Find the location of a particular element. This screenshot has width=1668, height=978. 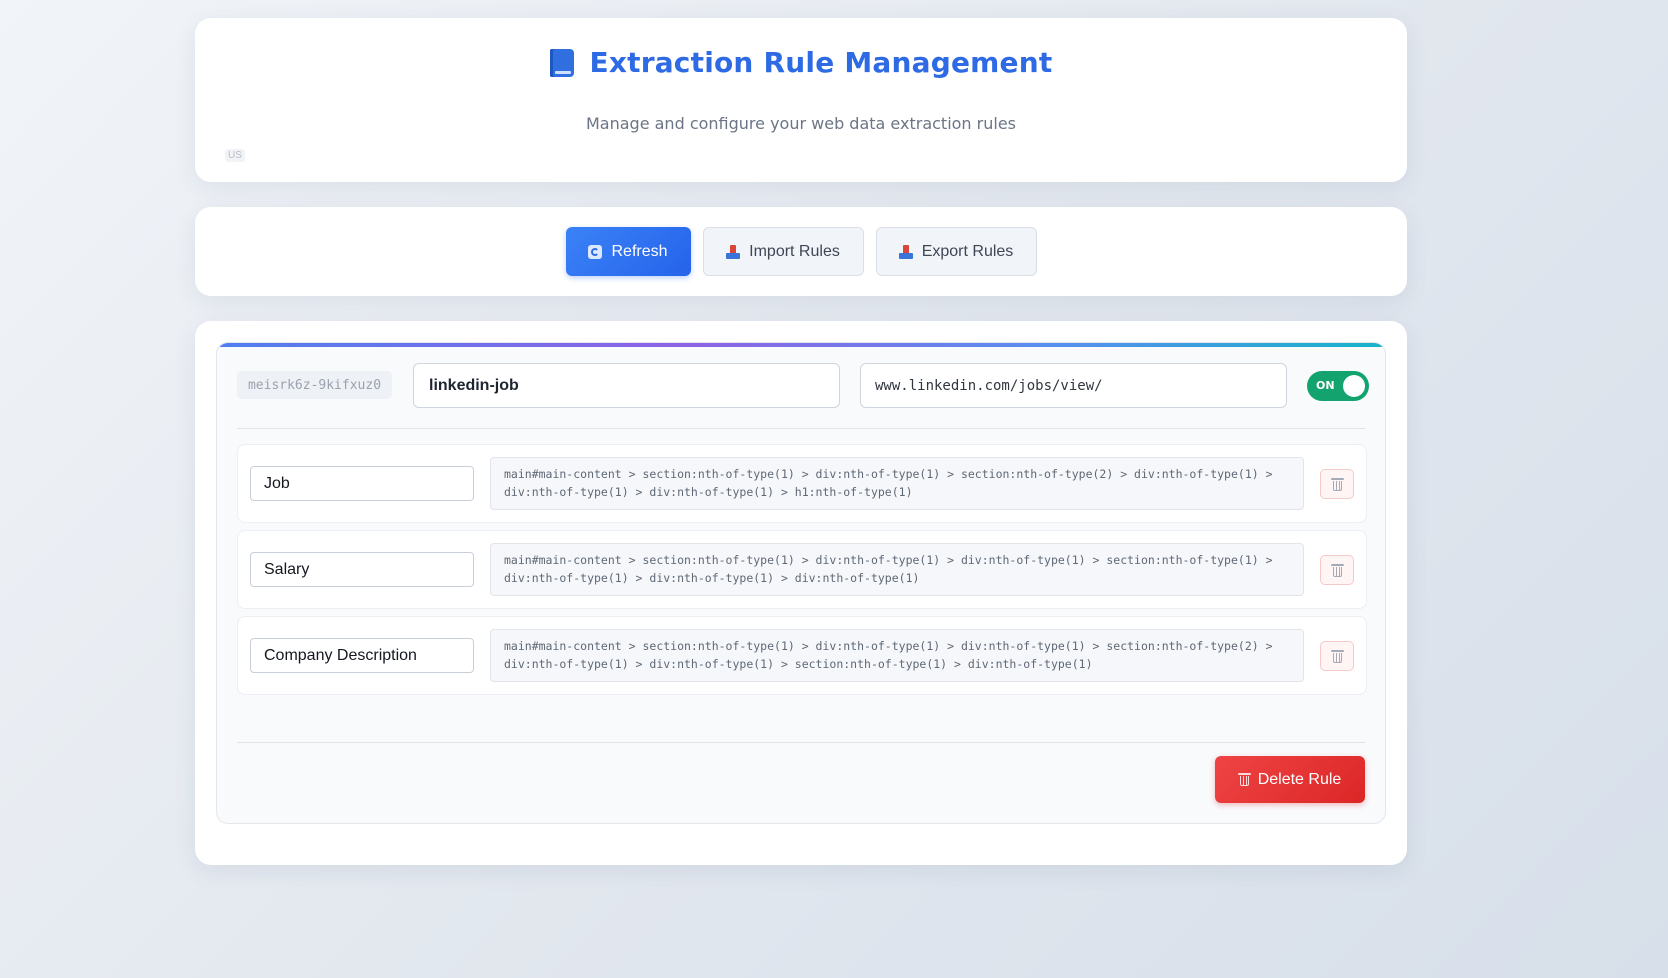

book-icon is located at coordinates (561, 62).